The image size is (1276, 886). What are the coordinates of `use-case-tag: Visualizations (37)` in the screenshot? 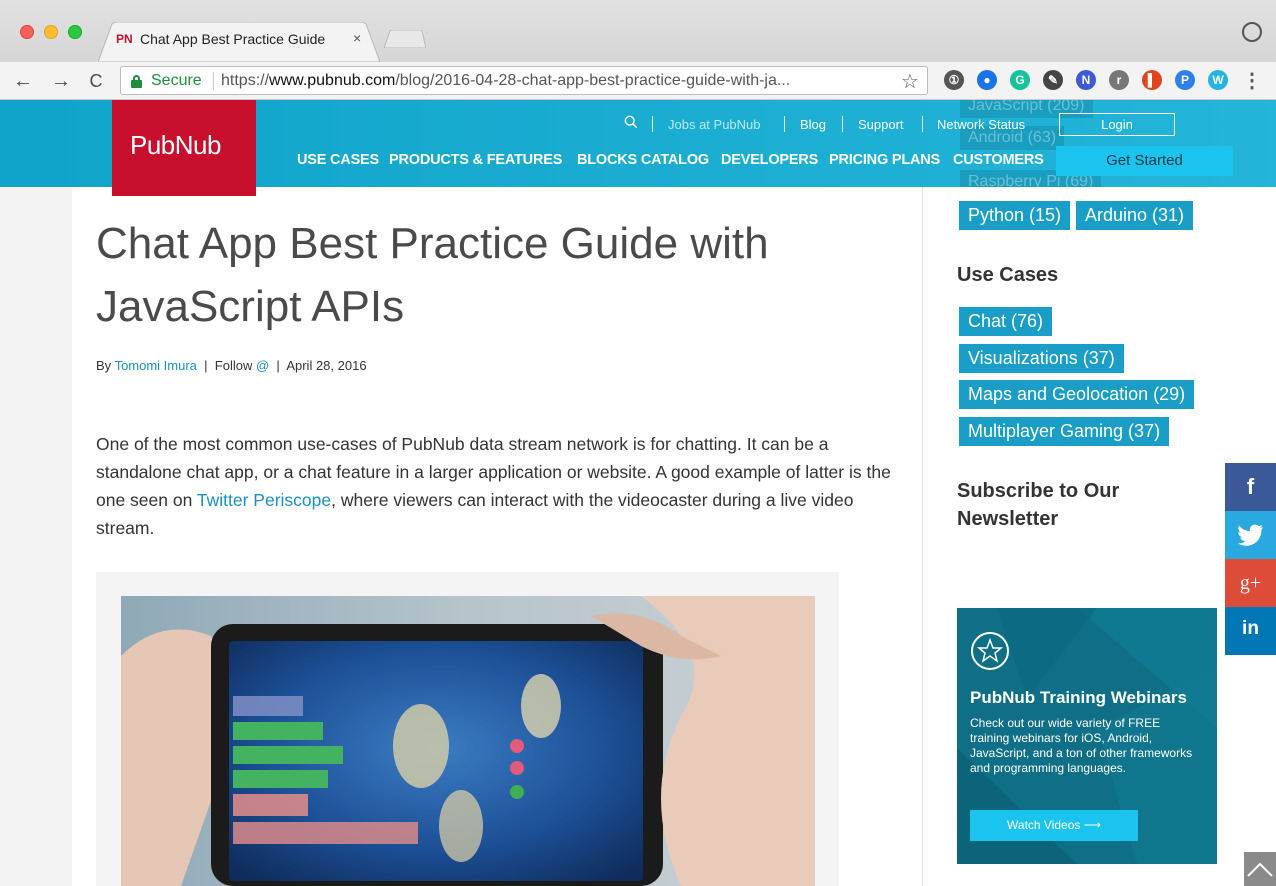 It's located at (1041, 358).